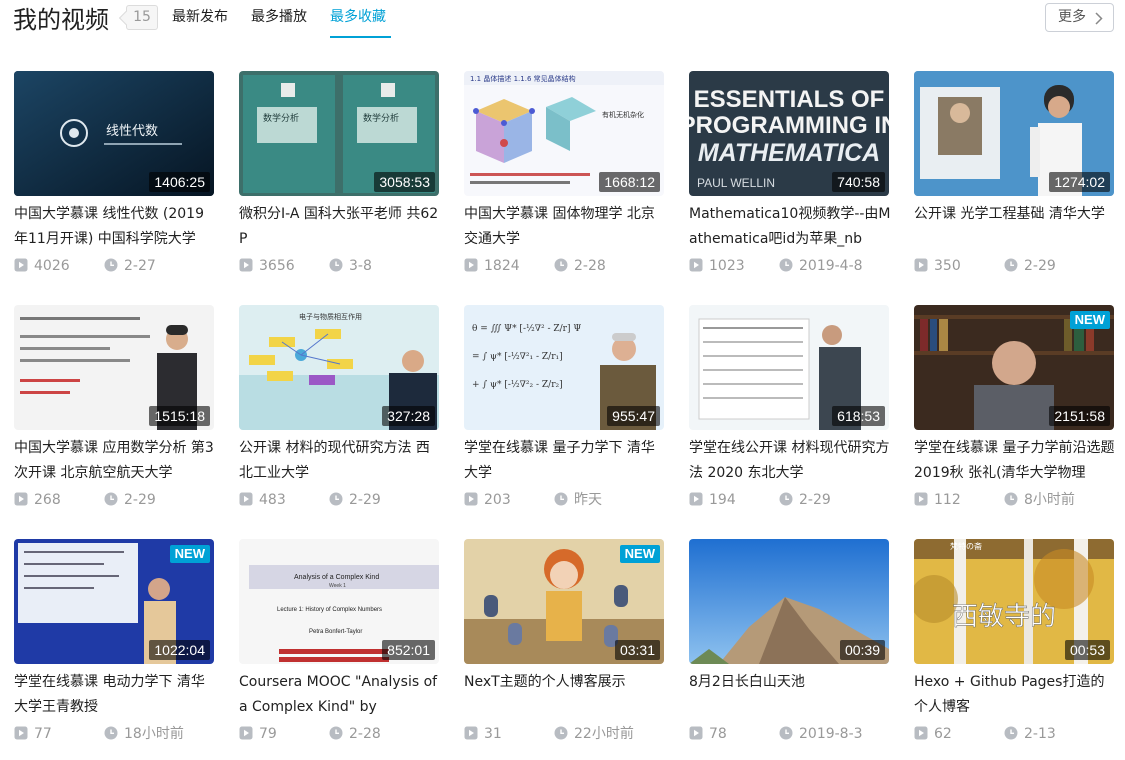  What do you see at coordinates (114, 367) in the screenshot?
I see `video-thumbnail: 1515:18` at bounding box center [114, 367].